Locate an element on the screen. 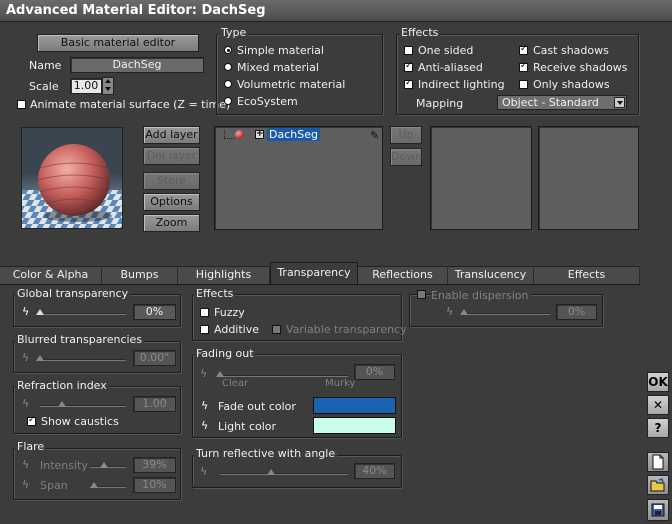  one-sided-checkbox is located at coordinates (408, 50).